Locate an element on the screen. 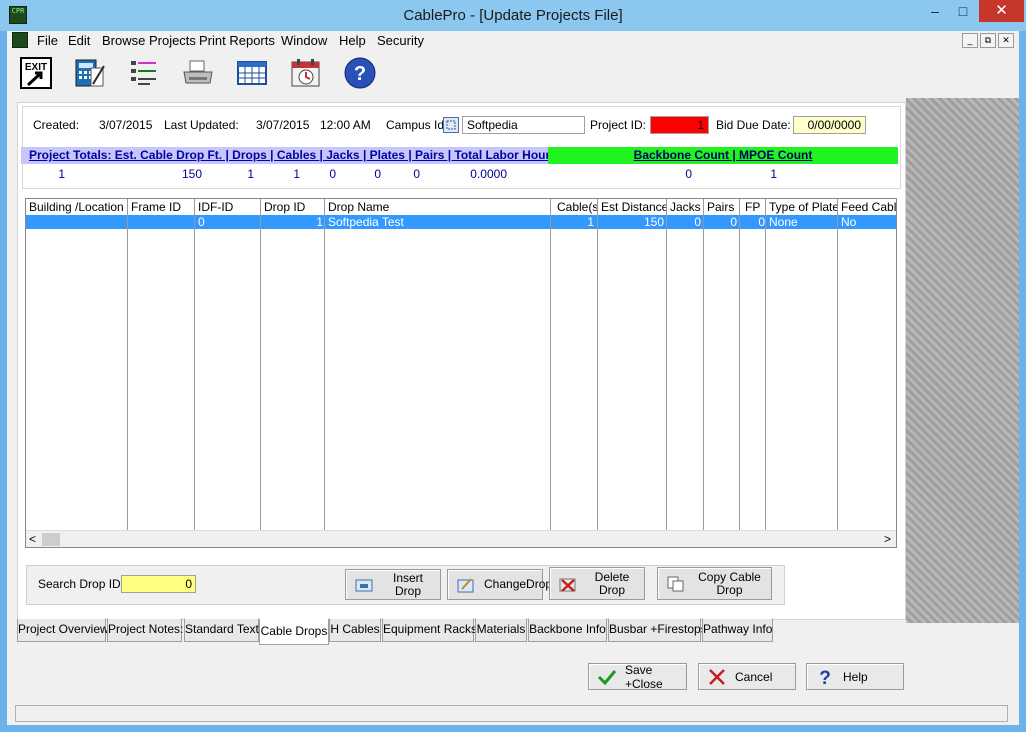 The width and height of the screenshot is (1026, 732). tab-project-overview: Project Overview is located at coordinates (63, 630).